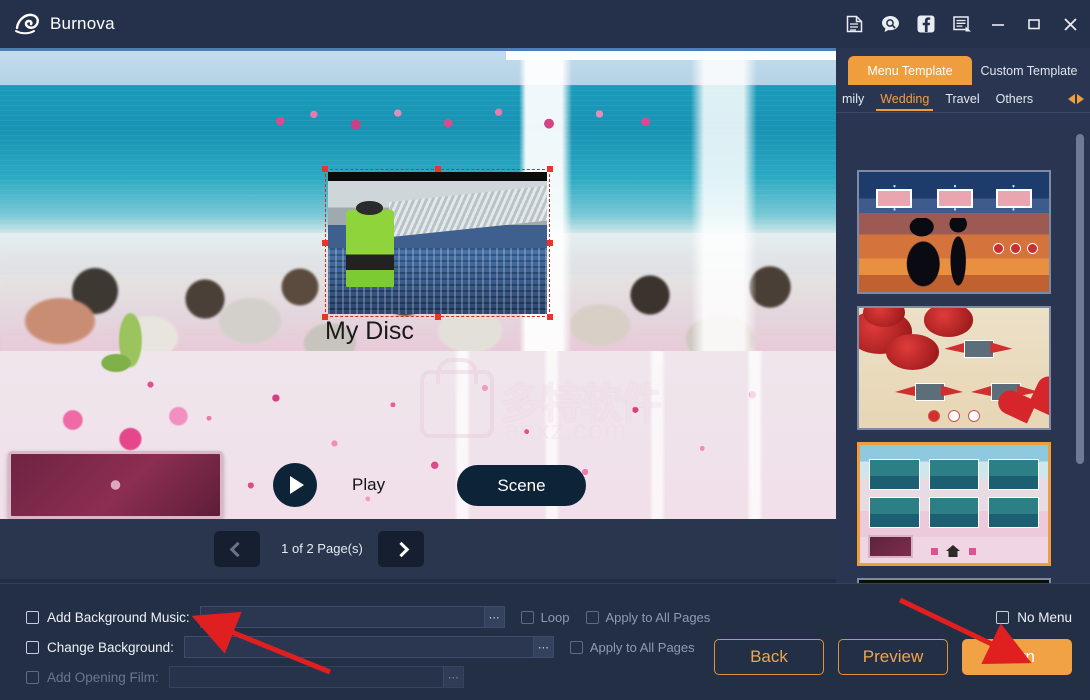 The width and height of the screenshot is (1090, 700). Describe the element at coordinates (998, 24) in the screenshot. I see `minimize-icon` at that location.